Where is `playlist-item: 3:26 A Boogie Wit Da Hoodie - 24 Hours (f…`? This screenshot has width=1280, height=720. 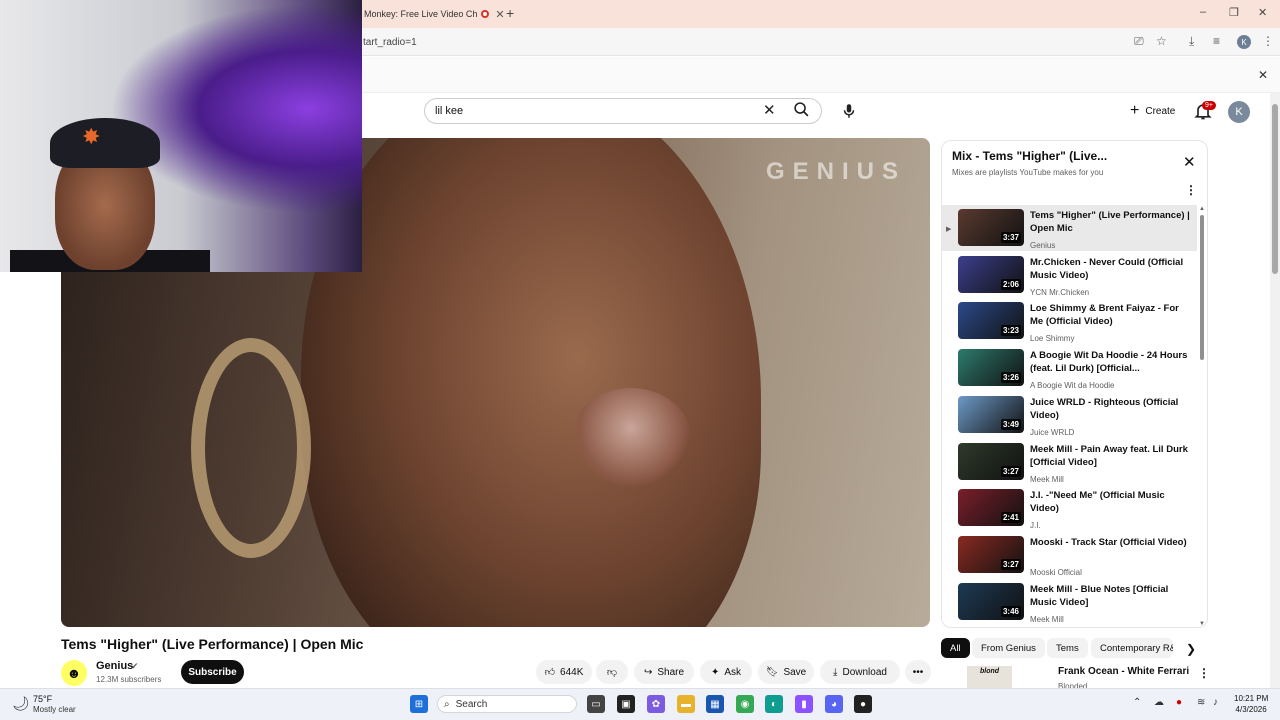 playlist-item: 3:26 A Boogie Wit Da Hoodie - 24 Hours (f… is located at coordinates (1069, 368).